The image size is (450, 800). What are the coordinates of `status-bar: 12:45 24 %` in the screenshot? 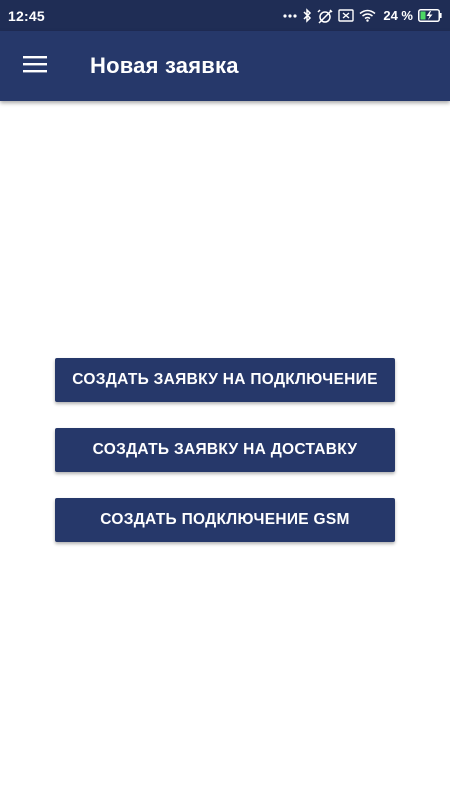 It's located at (225, 15).